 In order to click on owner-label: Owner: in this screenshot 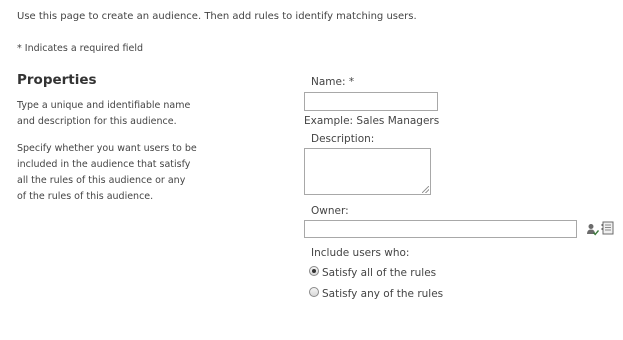, I will do `click(330, 211)`.